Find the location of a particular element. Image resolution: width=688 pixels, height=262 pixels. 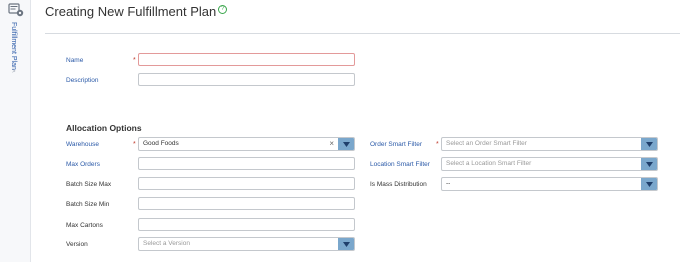

batch-size-max-label: Batch Size Max is located at coordinates (89, 184).